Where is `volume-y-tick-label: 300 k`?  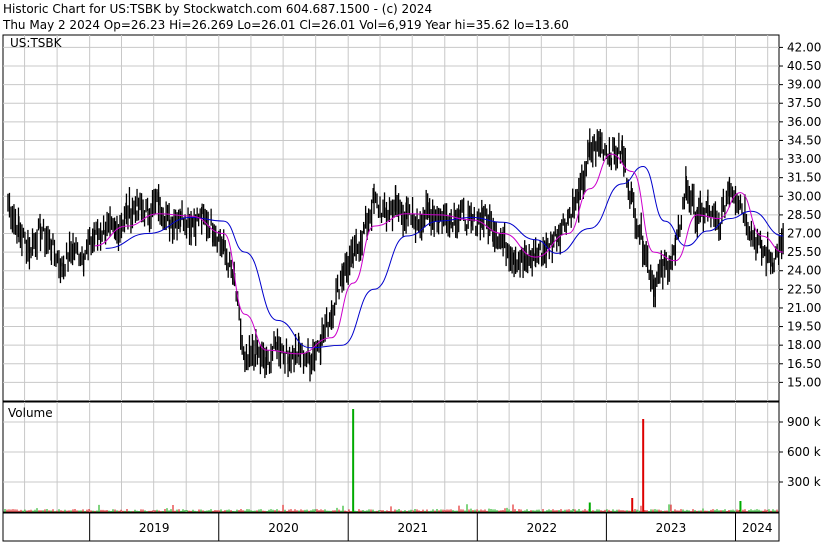
volume-y-tick-label: 300 k is located at coordinates (804, 482).